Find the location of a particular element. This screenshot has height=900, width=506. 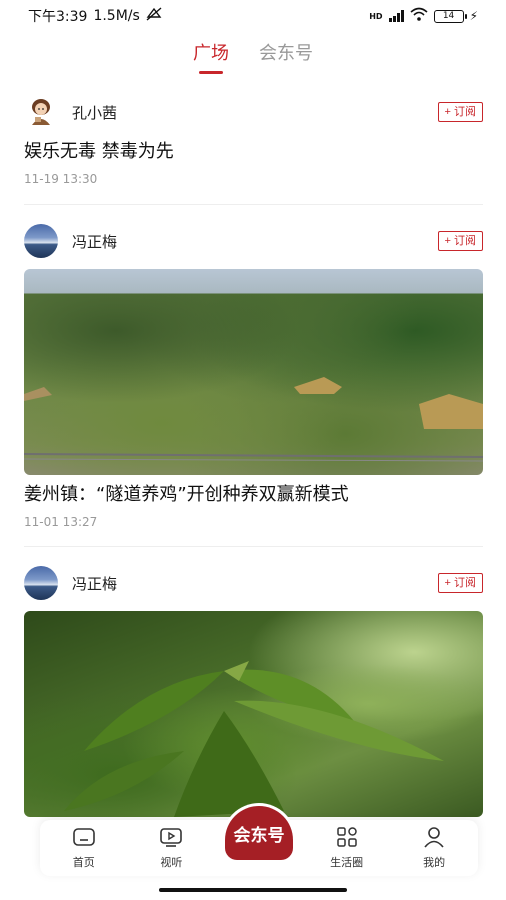

battery-icon: 14 is located at coordinates (450, 16).